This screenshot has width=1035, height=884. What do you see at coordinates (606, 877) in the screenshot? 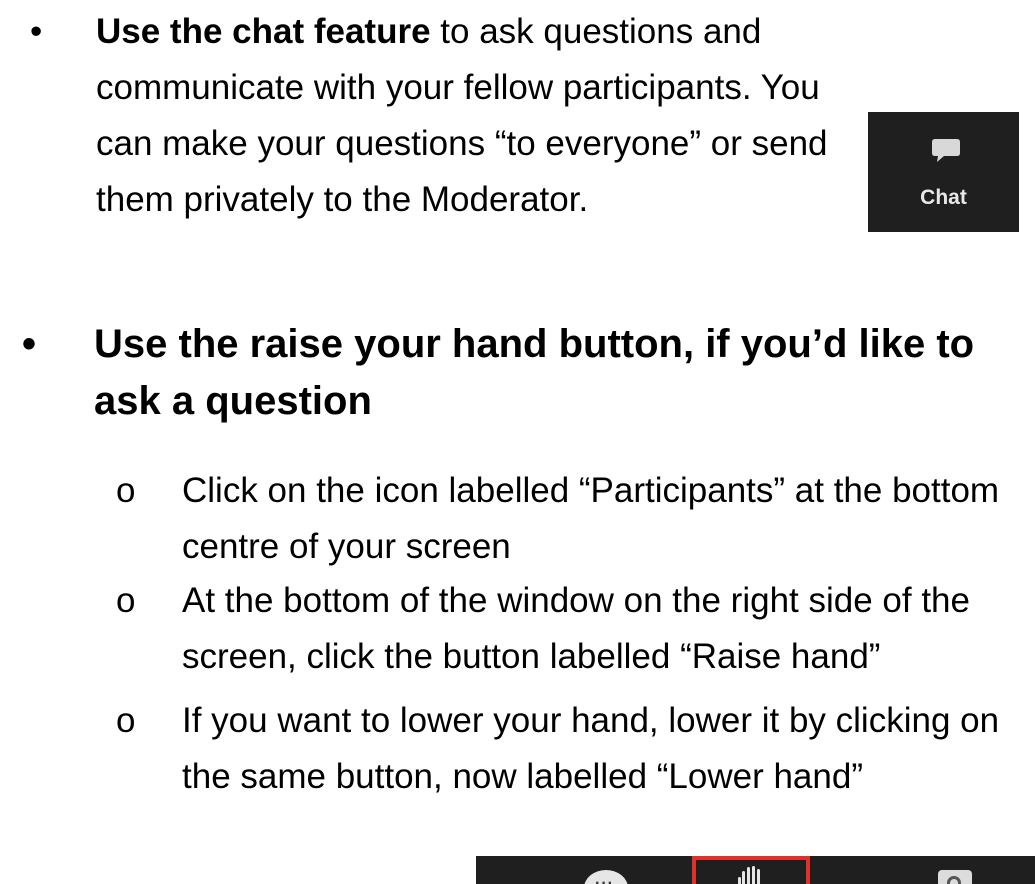
I see `chat-bubble-icon: ···` at bounding box center [606, 877].